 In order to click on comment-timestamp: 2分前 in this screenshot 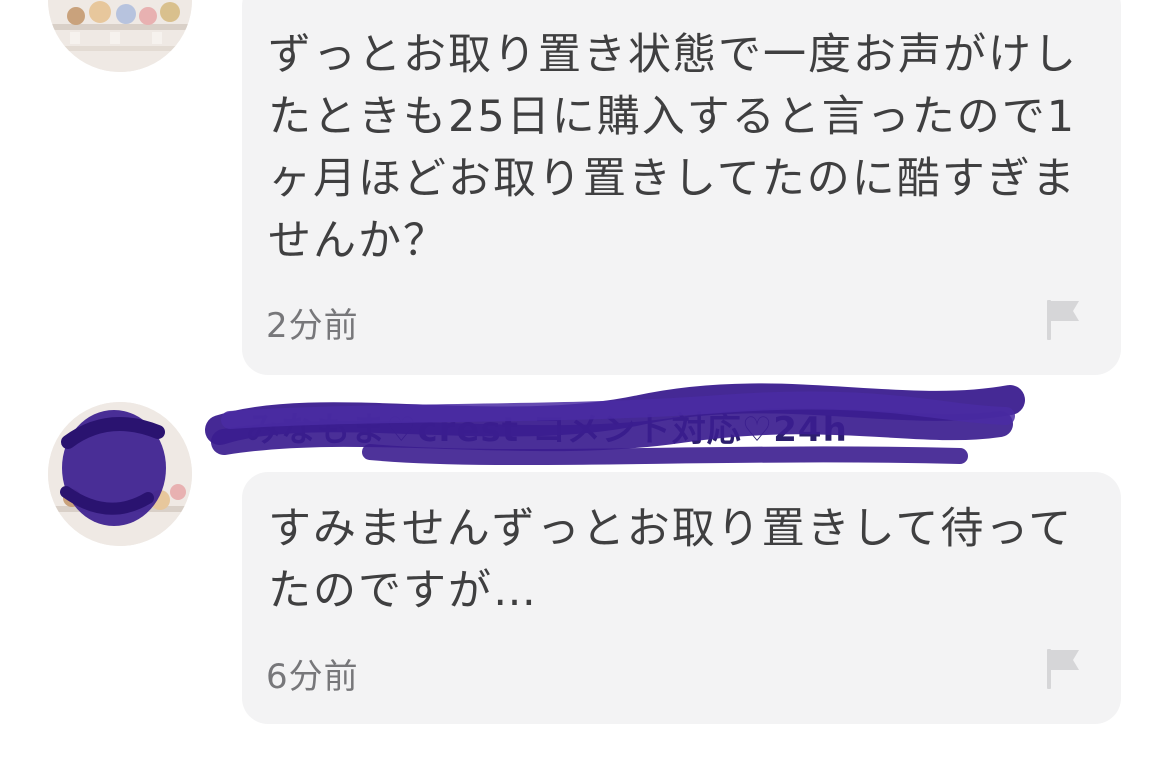, I will do `click(312, 326)`.